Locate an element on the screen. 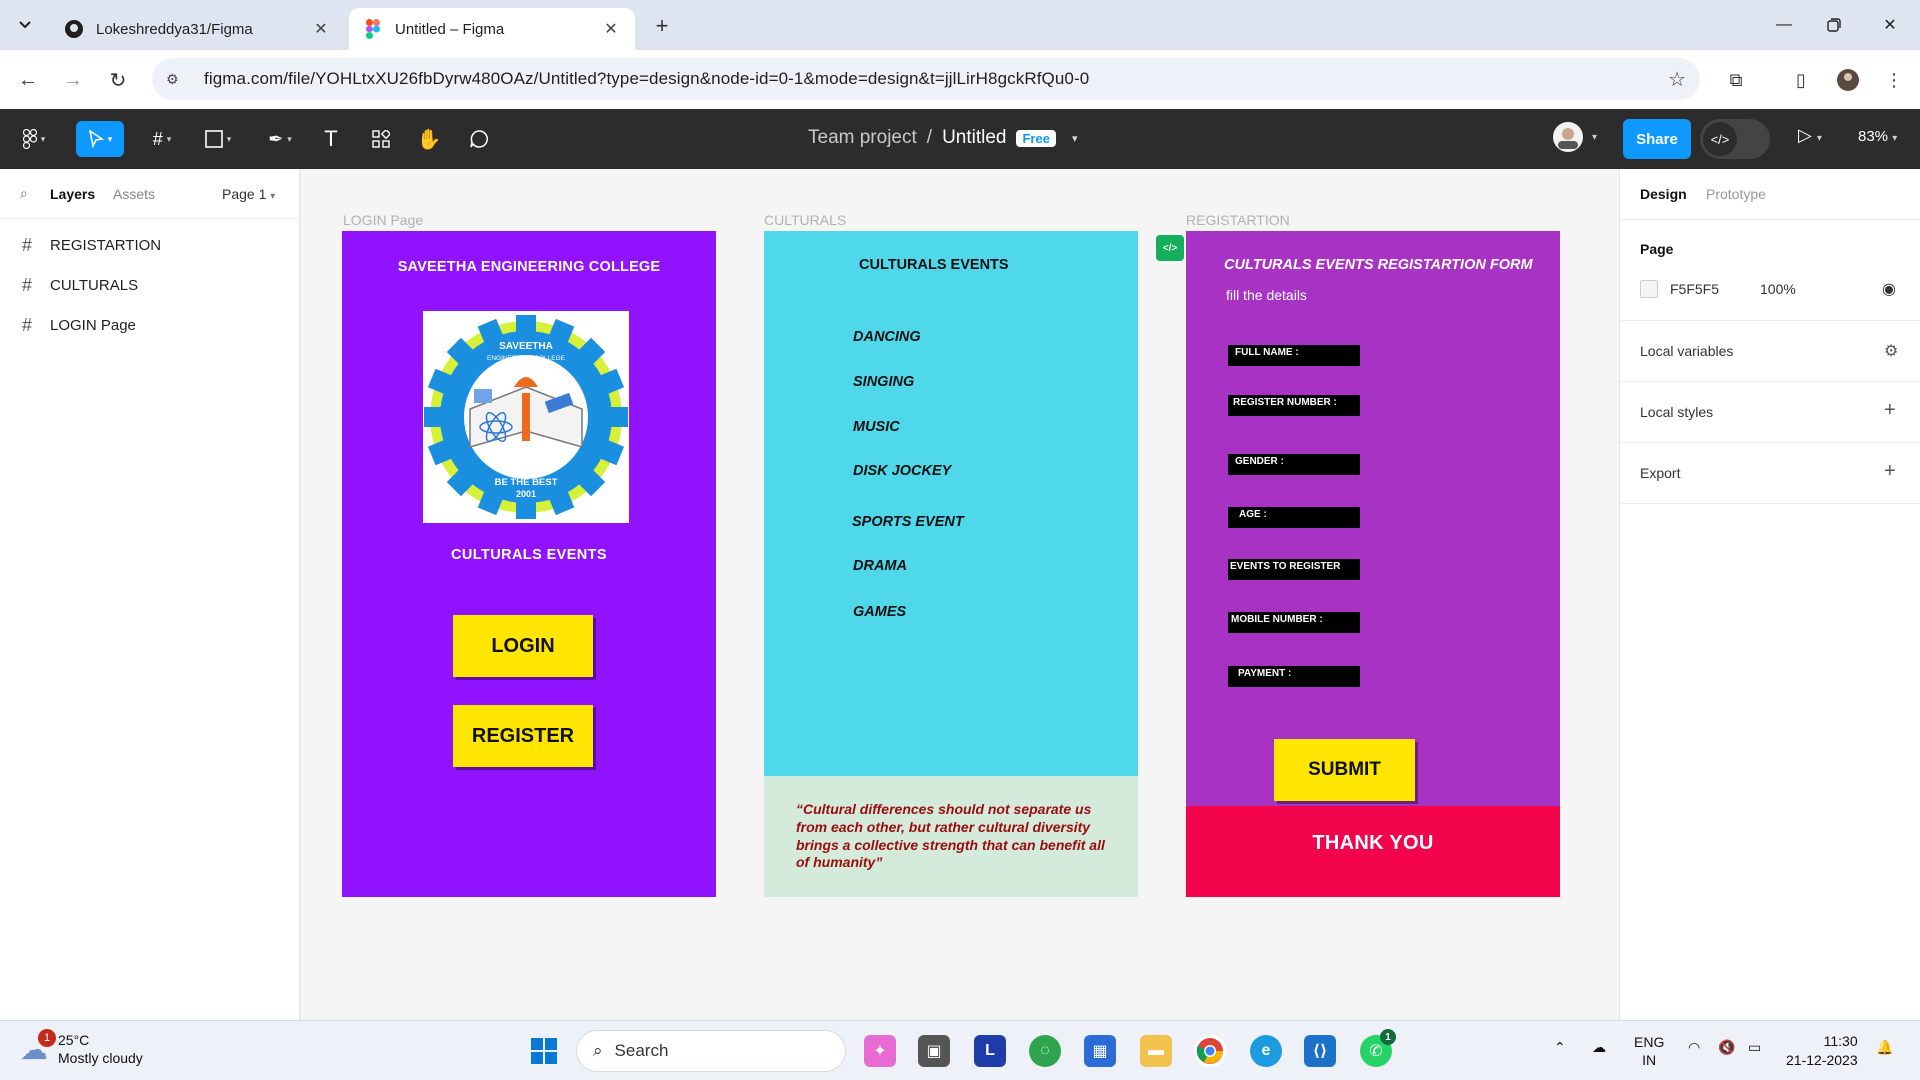  wifi-icon: ◠ is located at coordinates (1694, 1047).